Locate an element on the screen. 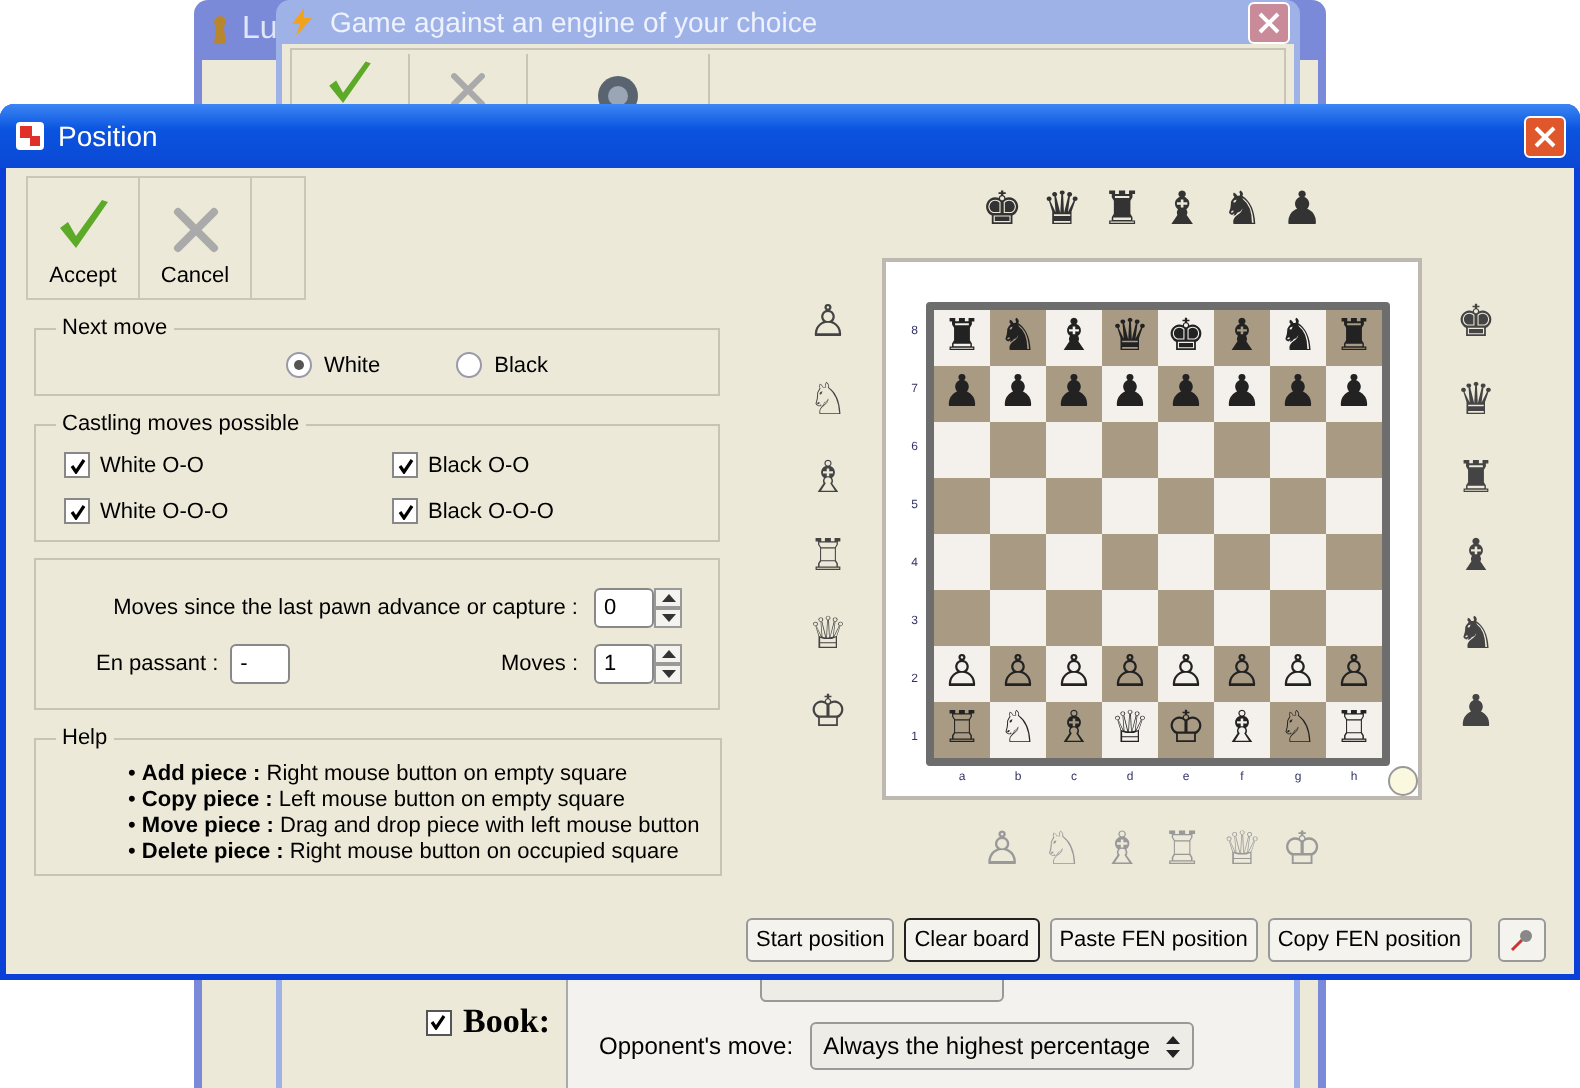 This screenshot has height=1088, width=1580. action-button: Start position is located at coordinates (820, 940).